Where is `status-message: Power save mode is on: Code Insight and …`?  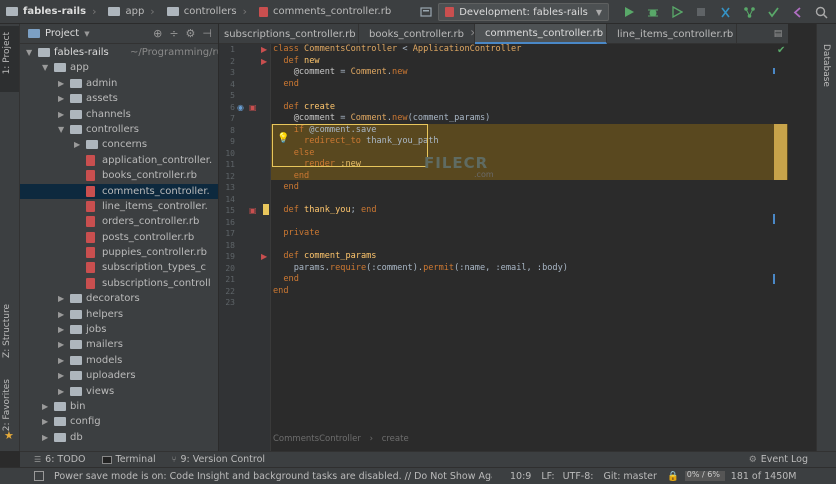 status-message: Power save mode is on: Code Insight and … is located at coordinates (273, 476).